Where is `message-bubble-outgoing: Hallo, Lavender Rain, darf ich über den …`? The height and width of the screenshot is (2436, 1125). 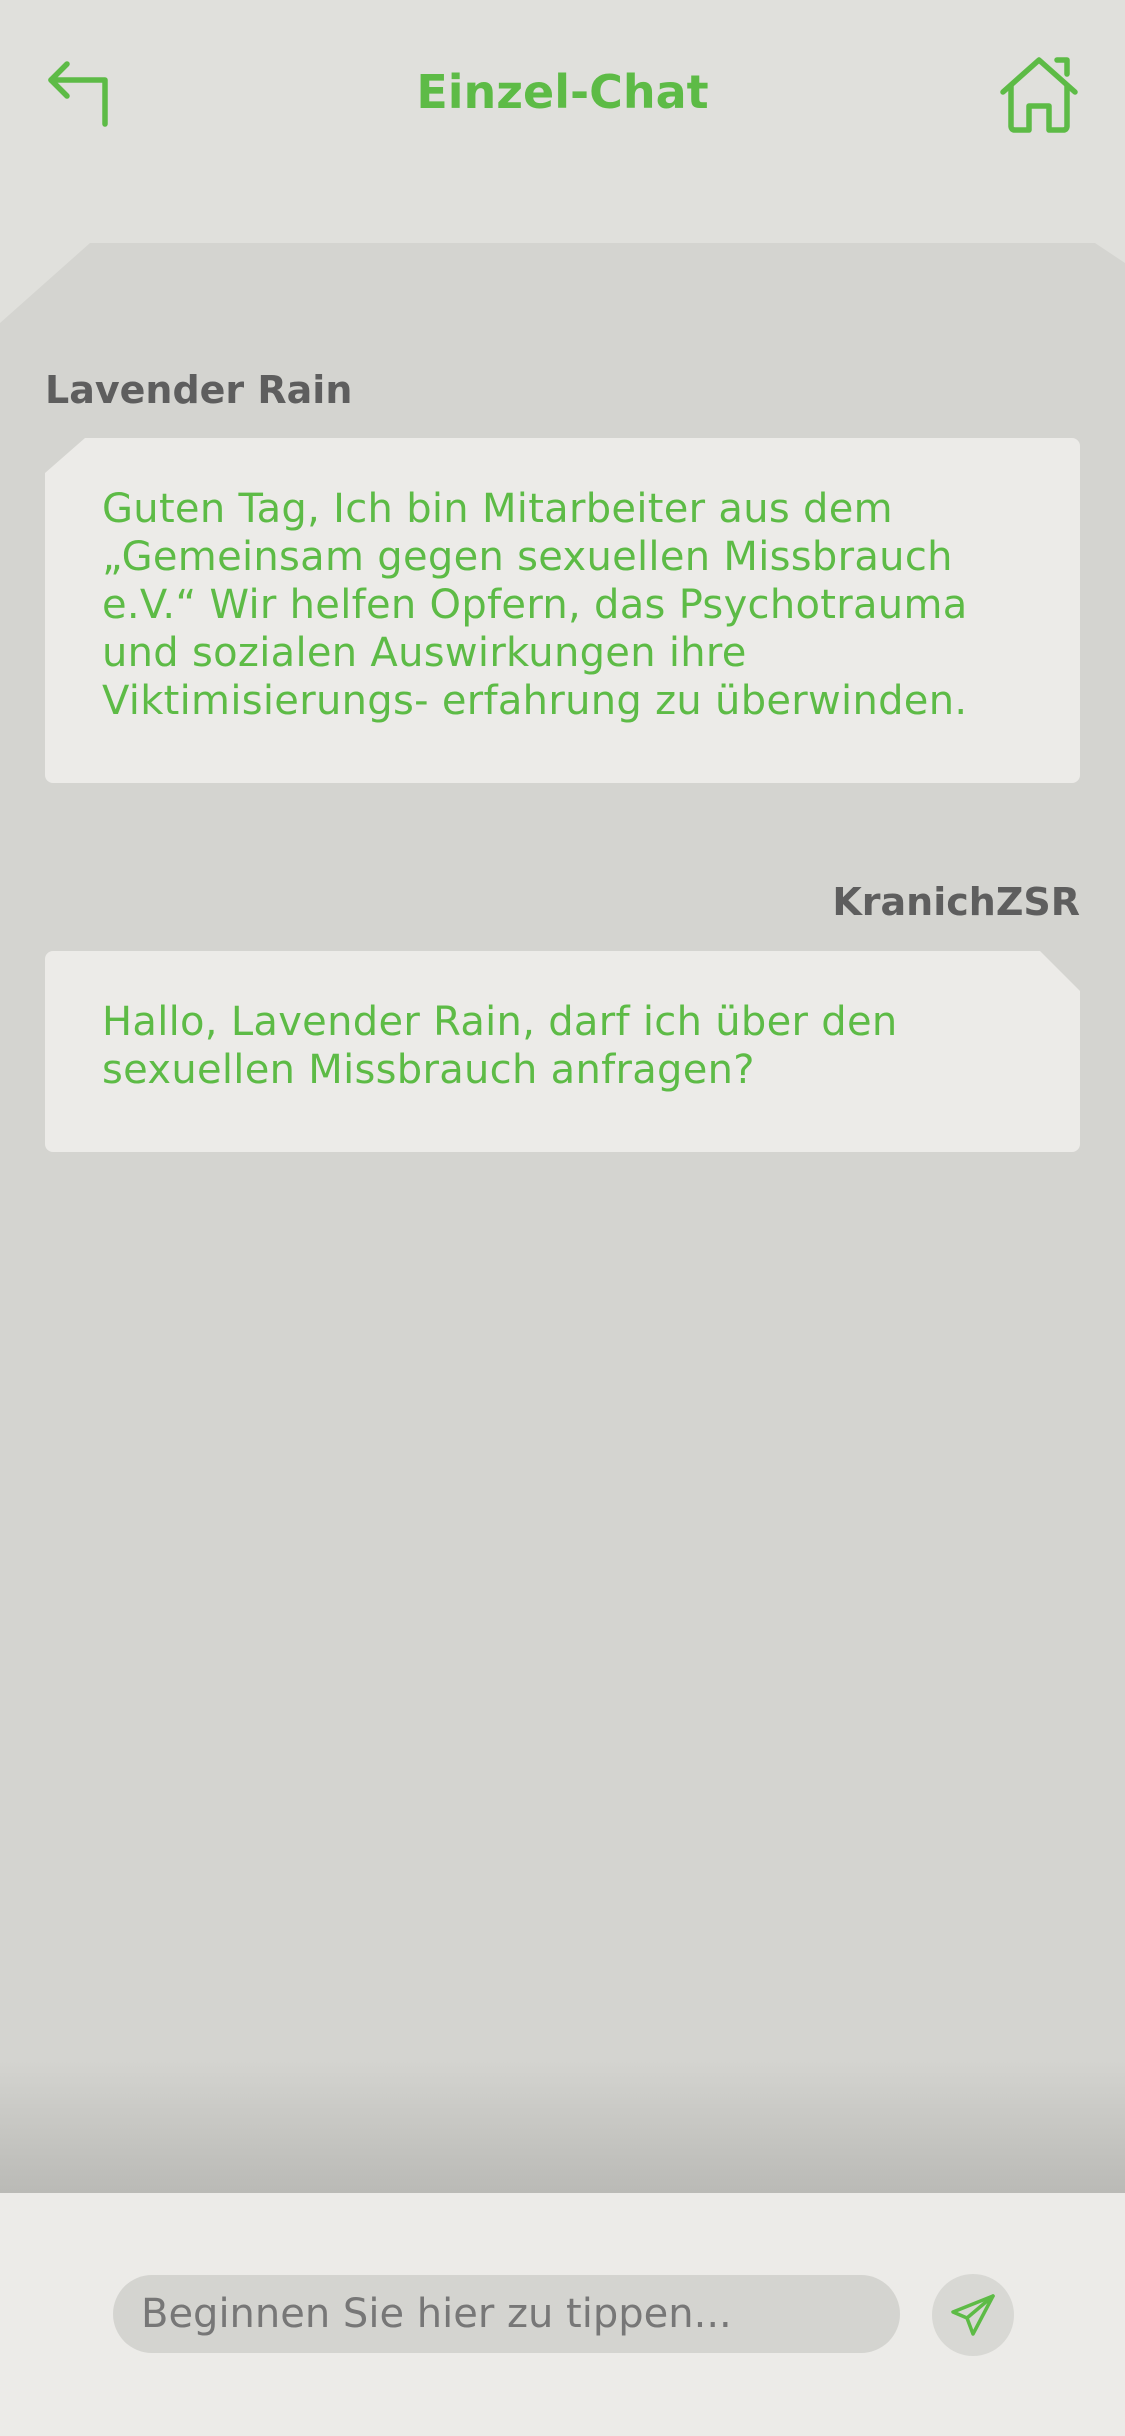 message-bubble-outgoing: Hallo, Lavender Rain, darf ich über den … is located at coordinates (562, 1051).